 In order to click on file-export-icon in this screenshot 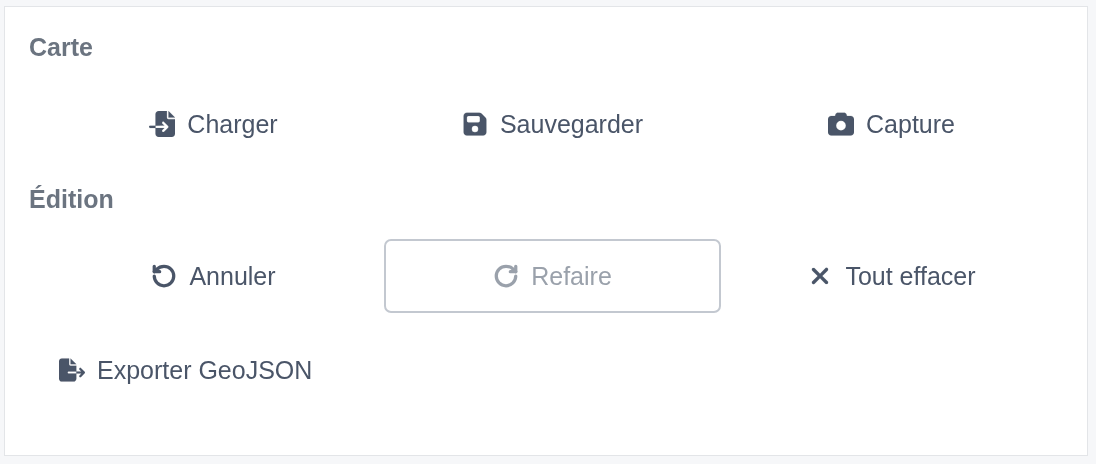, I will do `click(72, 370)`.